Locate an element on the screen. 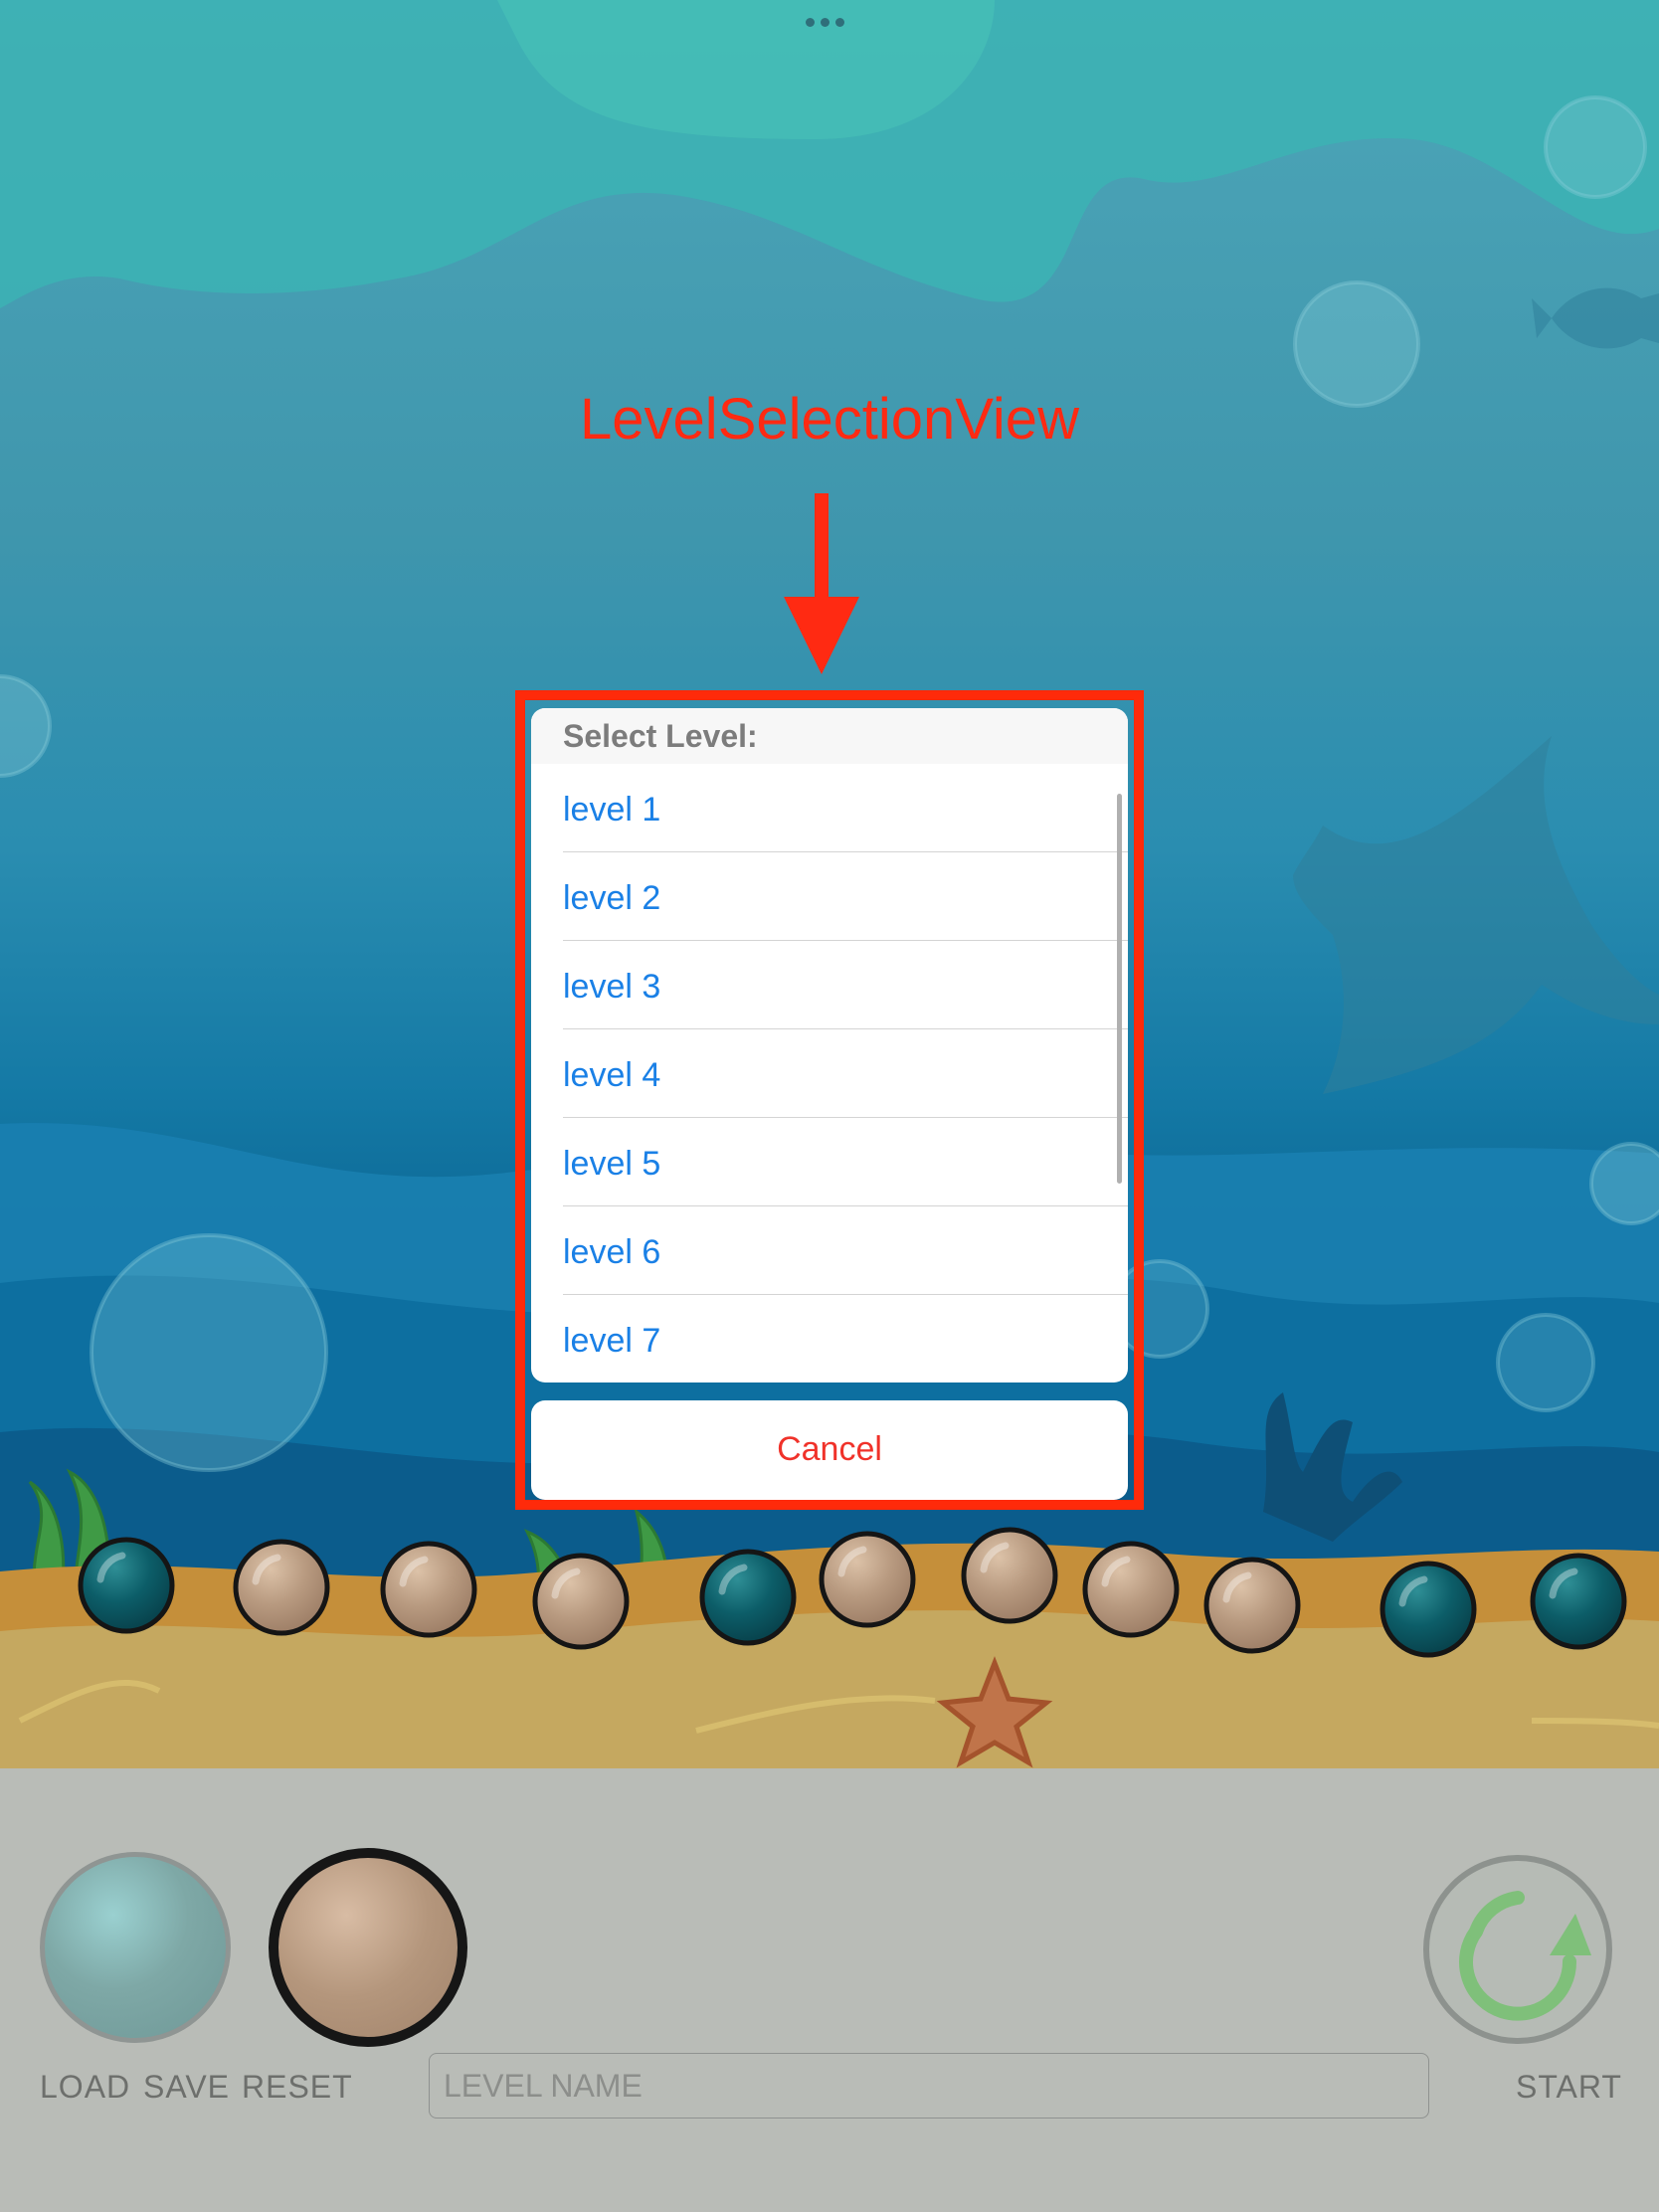 The height and width of the screenshot is (2212, 1659). level-option: level 6 is located at coordinates (845, 1250).